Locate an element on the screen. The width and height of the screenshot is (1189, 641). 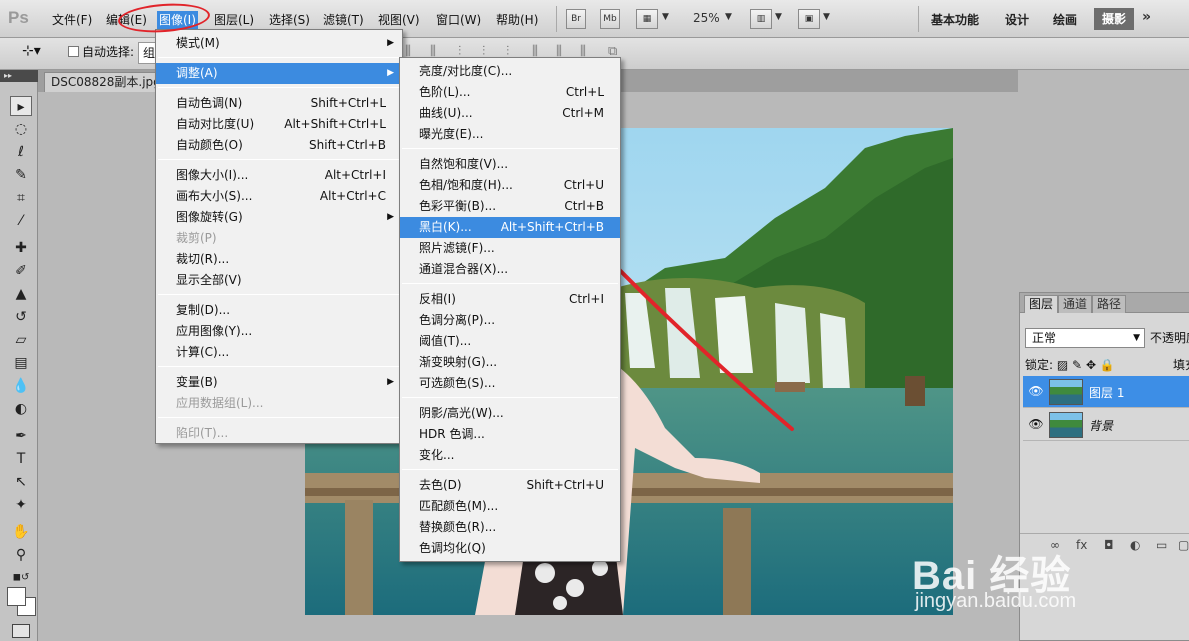
menu-layer: 图层(L) is located at coordinates (234, 20).